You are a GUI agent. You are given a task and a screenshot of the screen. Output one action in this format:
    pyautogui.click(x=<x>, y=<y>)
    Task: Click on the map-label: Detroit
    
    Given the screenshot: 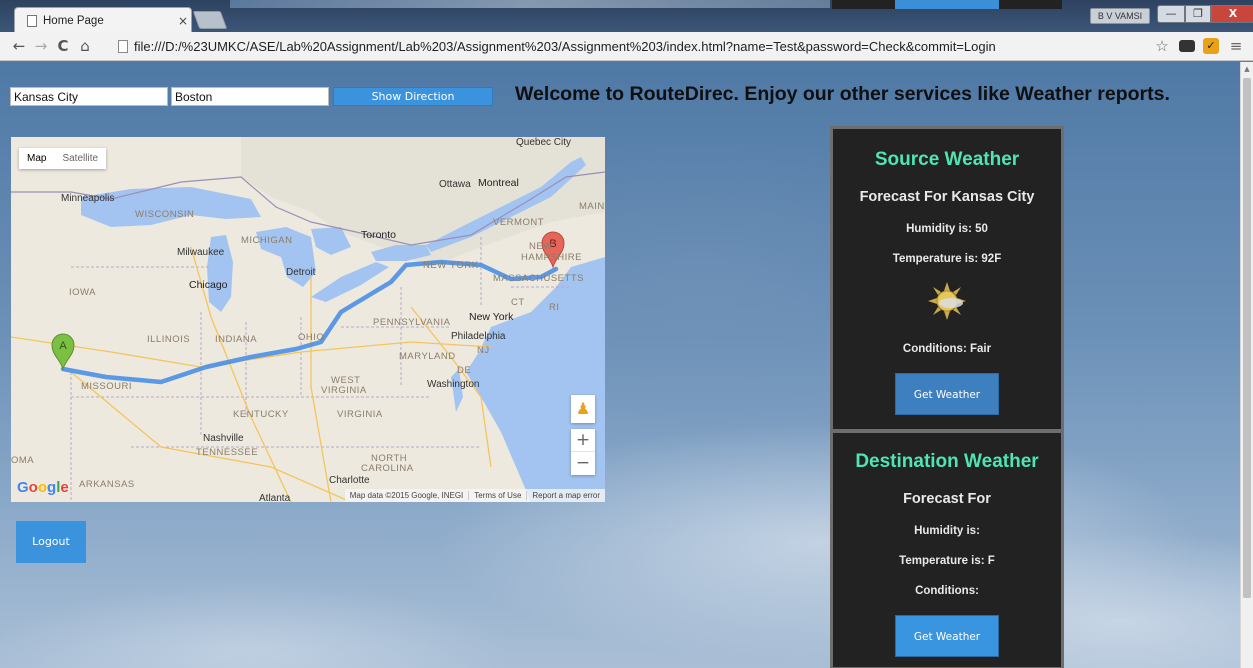 What is the action you would take?
    pyautogui.click(x=301, y=272)
    